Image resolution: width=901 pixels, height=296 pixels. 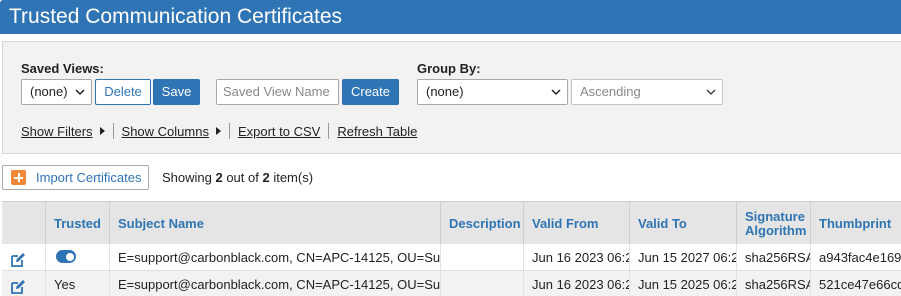 I want to click on item-count-middle: out of, so click(x=242, y=177).